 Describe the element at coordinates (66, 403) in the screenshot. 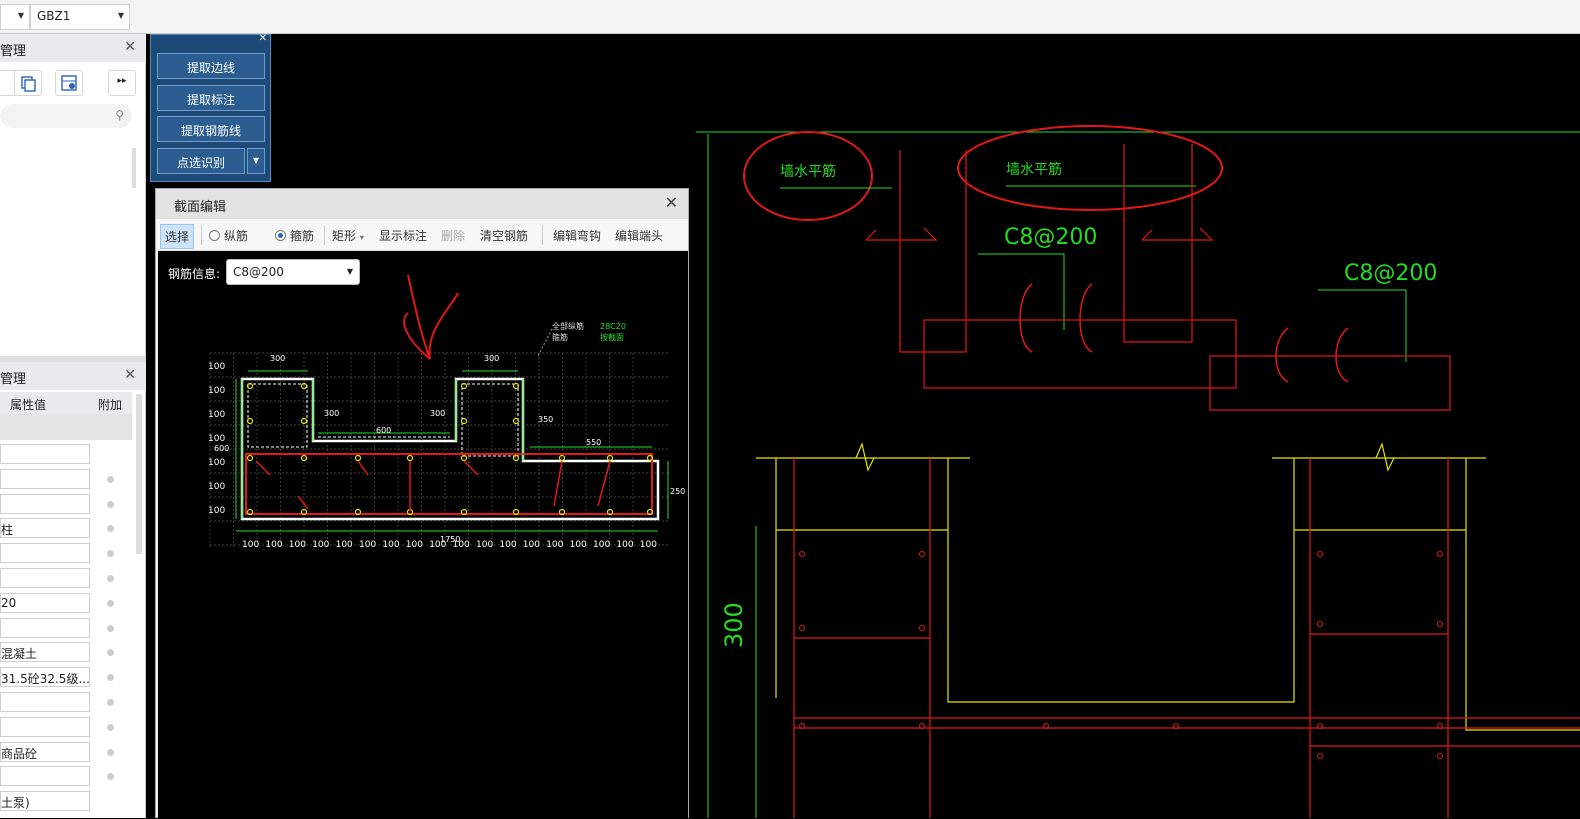

I see `prop-header: 属性值 附加` at that location.